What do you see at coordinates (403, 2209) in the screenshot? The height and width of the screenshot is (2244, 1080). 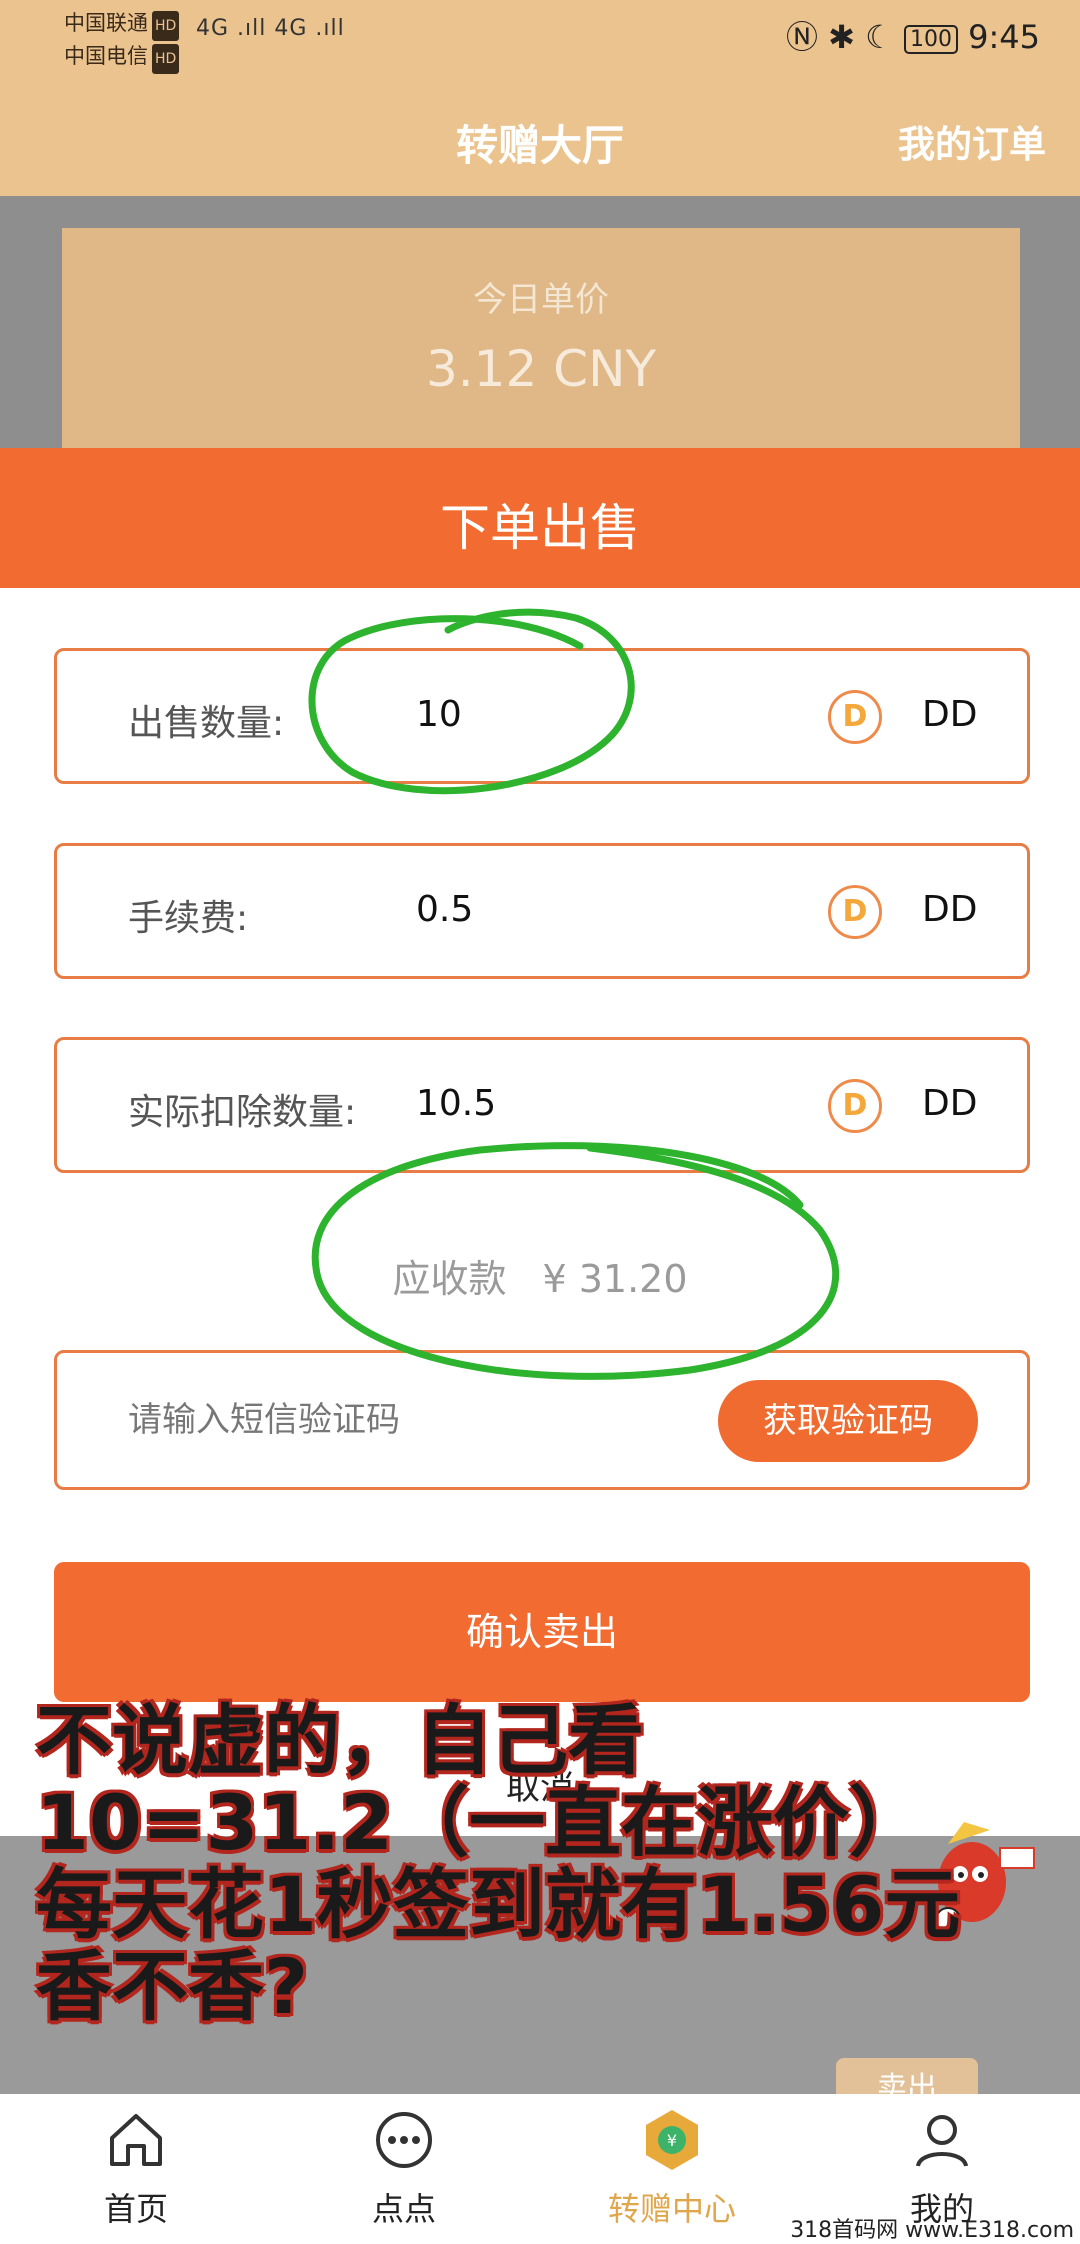 I see `nav-label: 点点` at bounding box center [403, 2209].